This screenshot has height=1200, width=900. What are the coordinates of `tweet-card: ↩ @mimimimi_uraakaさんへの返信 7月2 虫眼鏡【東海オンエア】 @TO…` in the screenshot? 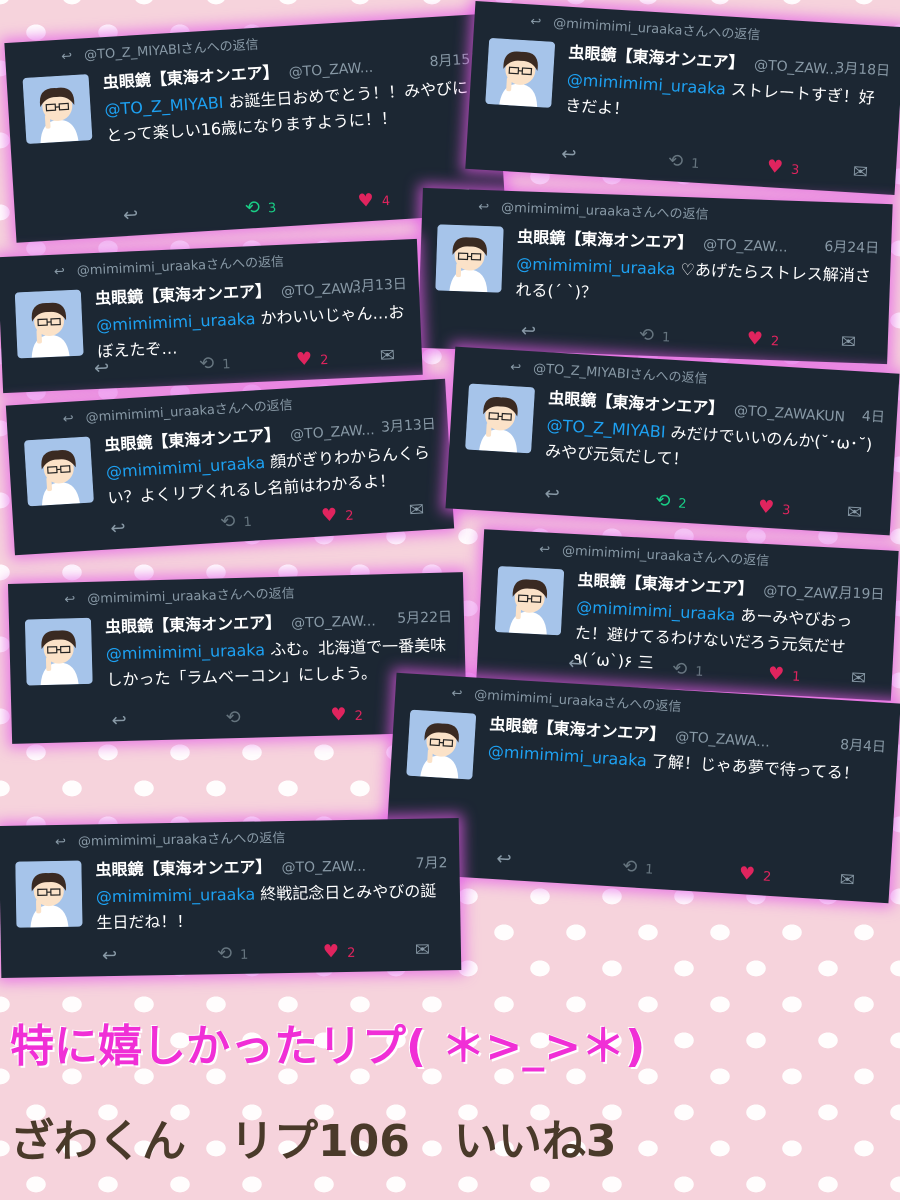 It's located at (231, 898).